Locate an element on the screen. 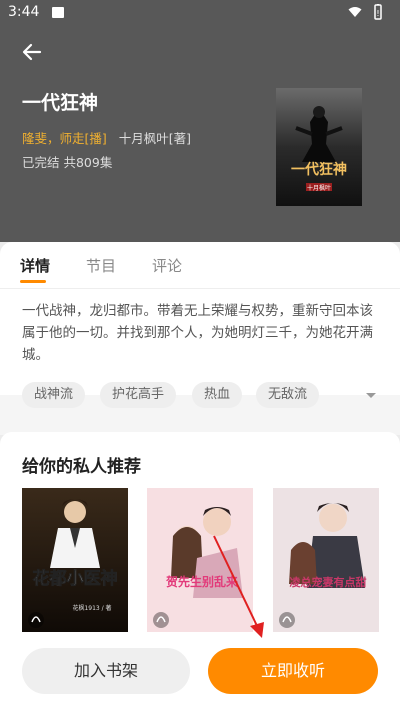 This screenshot has width=400, height=710. recommend-book: 花都小医神 花枫1913 / 著 is located at coordinates (75, 561).